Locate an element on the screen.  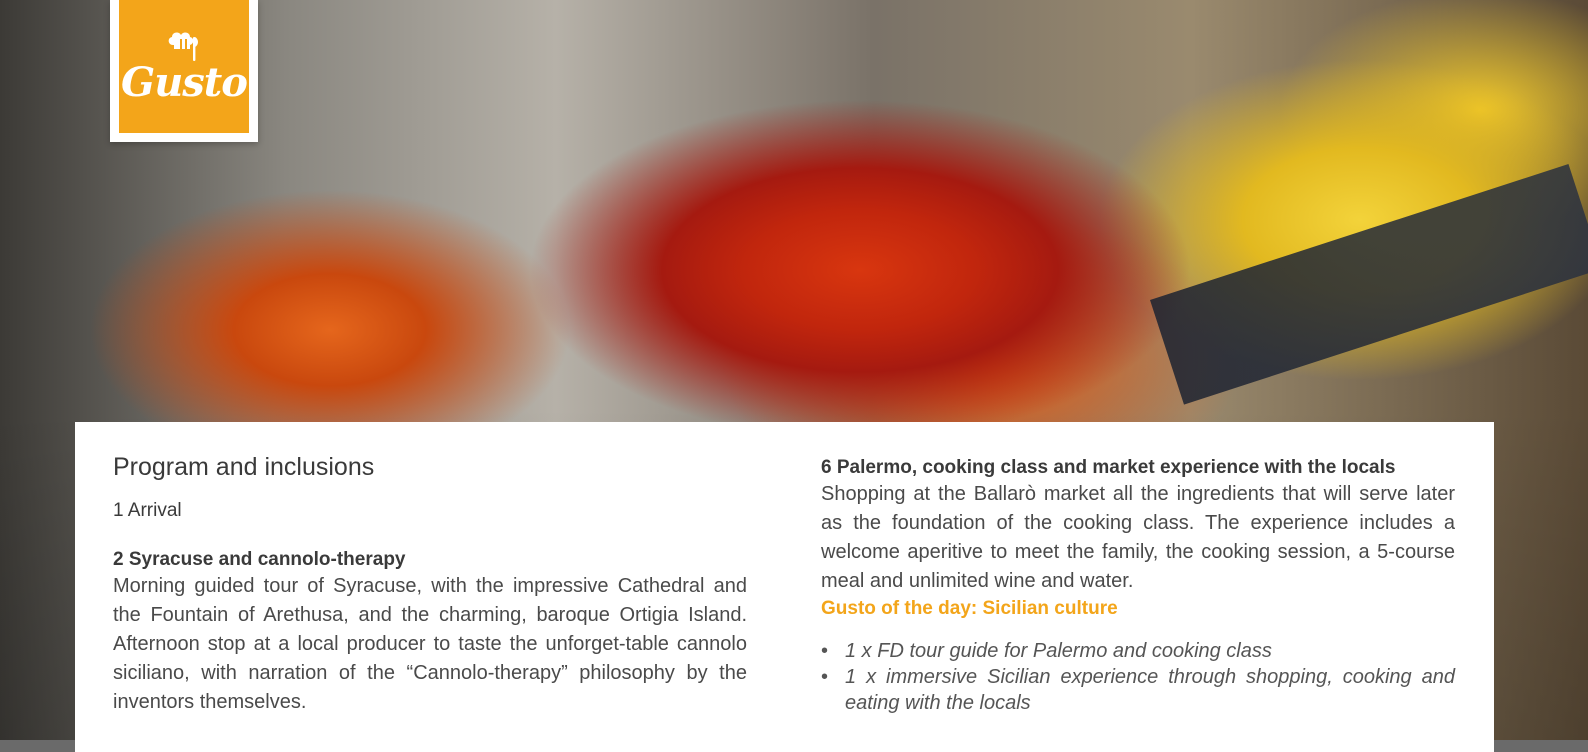
chef-hat-cutlery-icon is located at coordinates (183, 46).